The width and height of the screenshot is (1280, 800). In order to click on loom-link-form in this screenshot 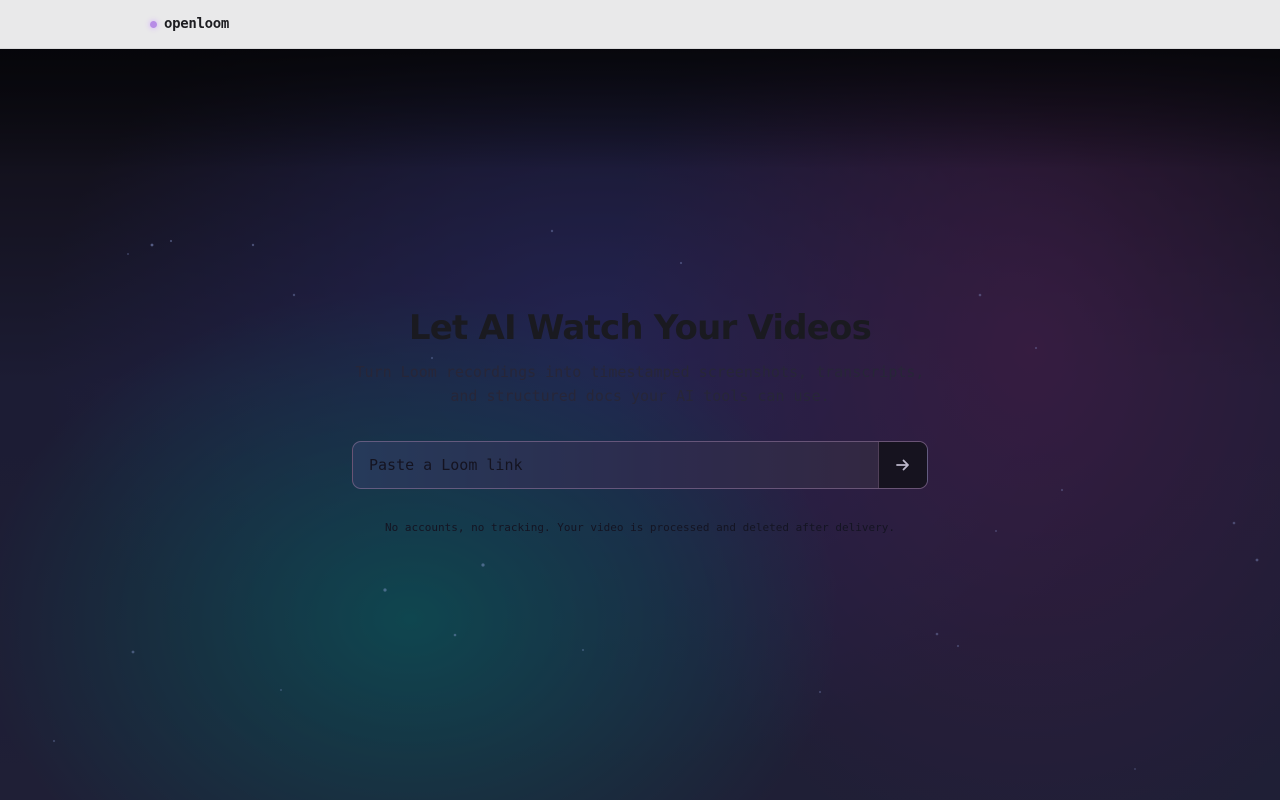, I will do `click(640, 465)`.